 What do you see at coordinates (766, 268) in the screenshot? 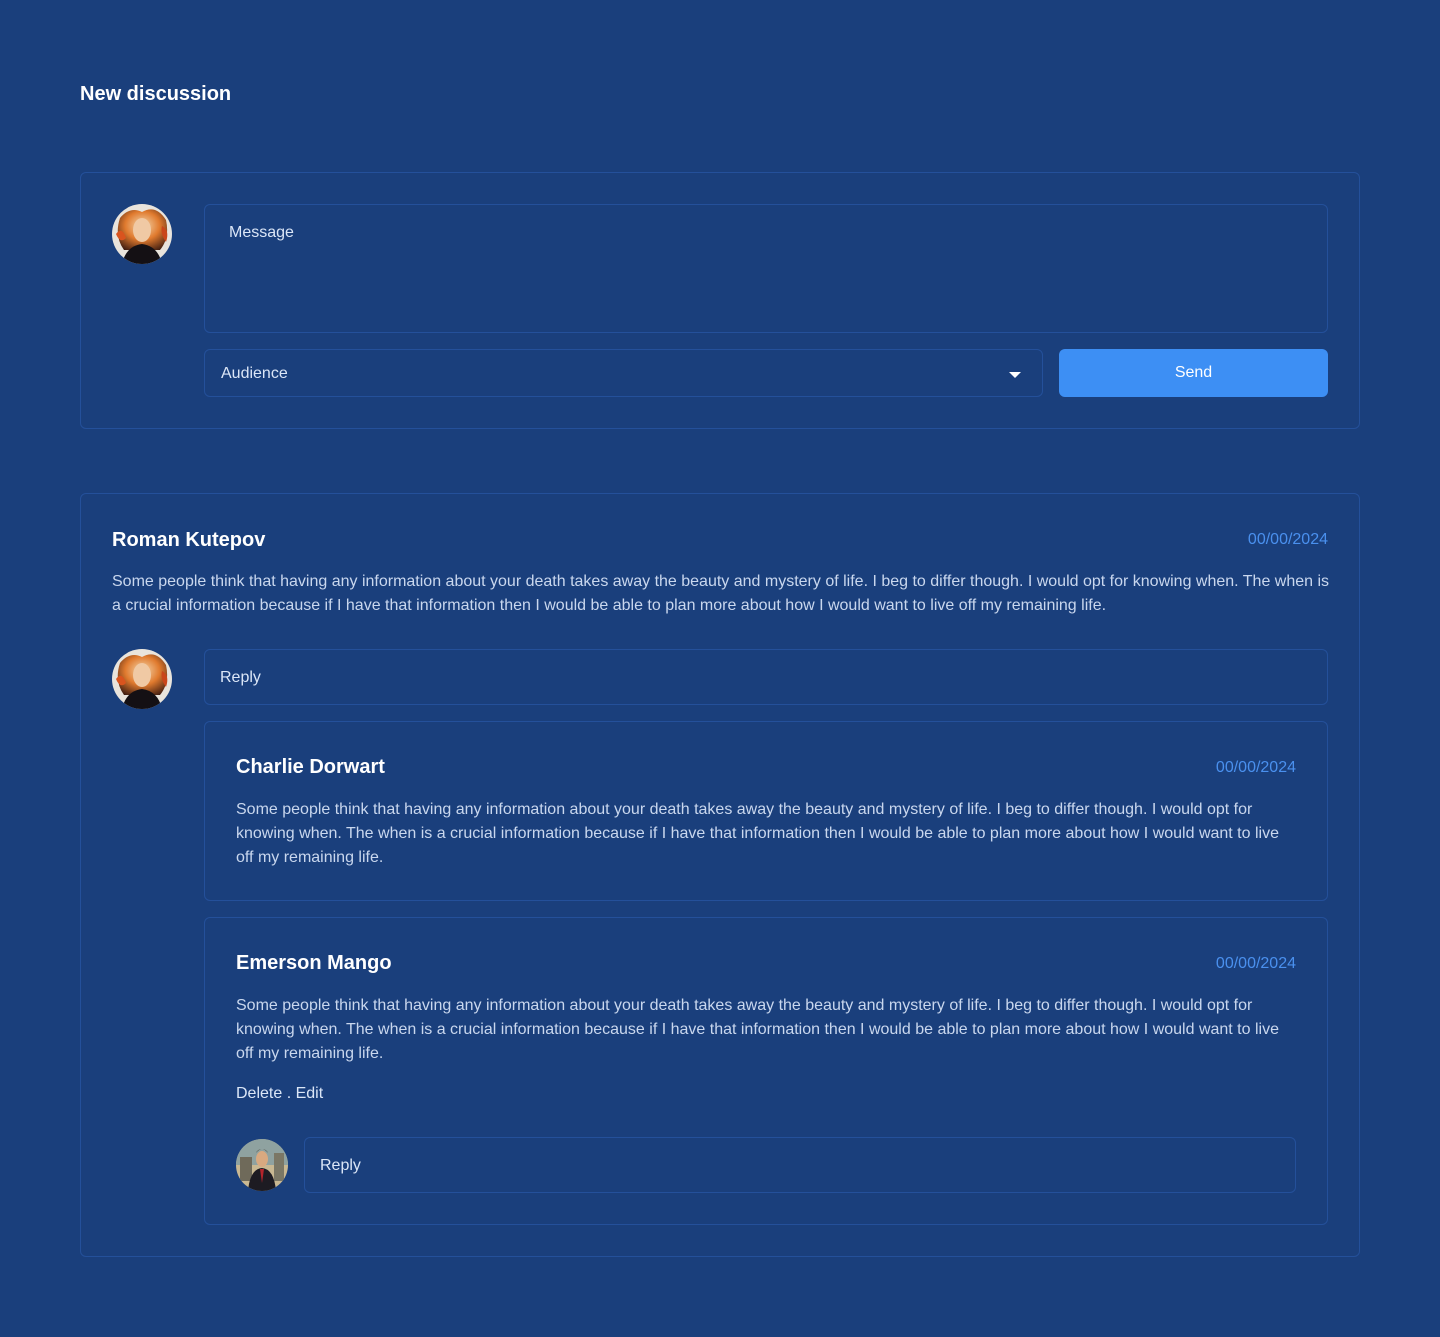
I see `message-textarea: Message` at bounding box center [766, 268].